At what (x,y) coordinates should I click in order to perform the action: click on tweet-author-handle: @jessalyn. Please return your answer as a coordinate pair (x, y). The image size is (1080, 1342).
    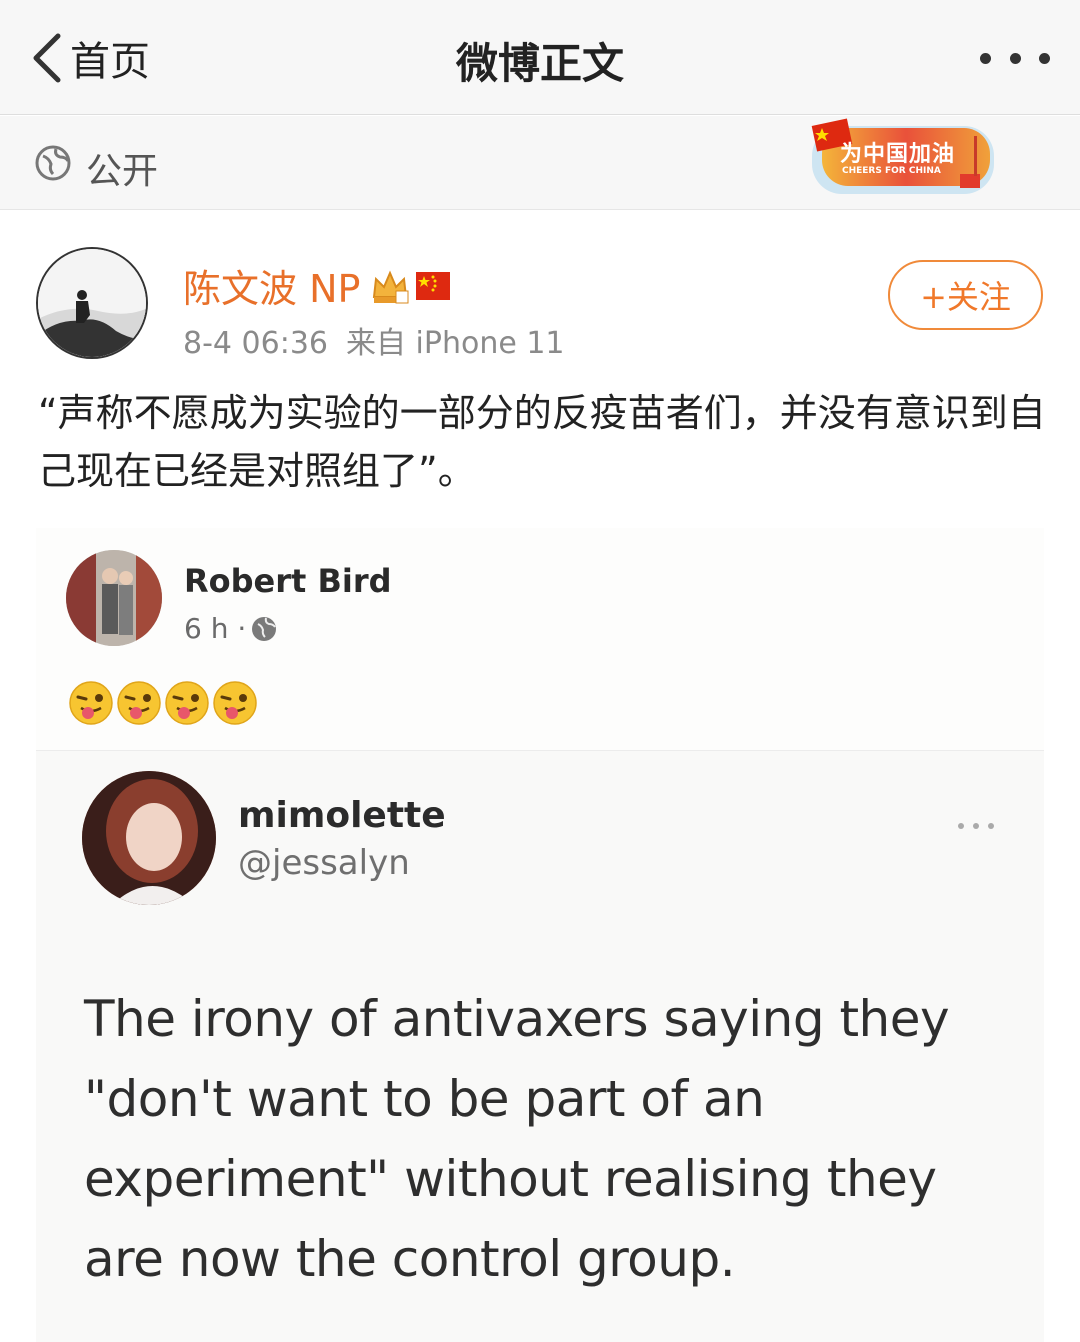
    Looking at the image, I should click on (324, 863).